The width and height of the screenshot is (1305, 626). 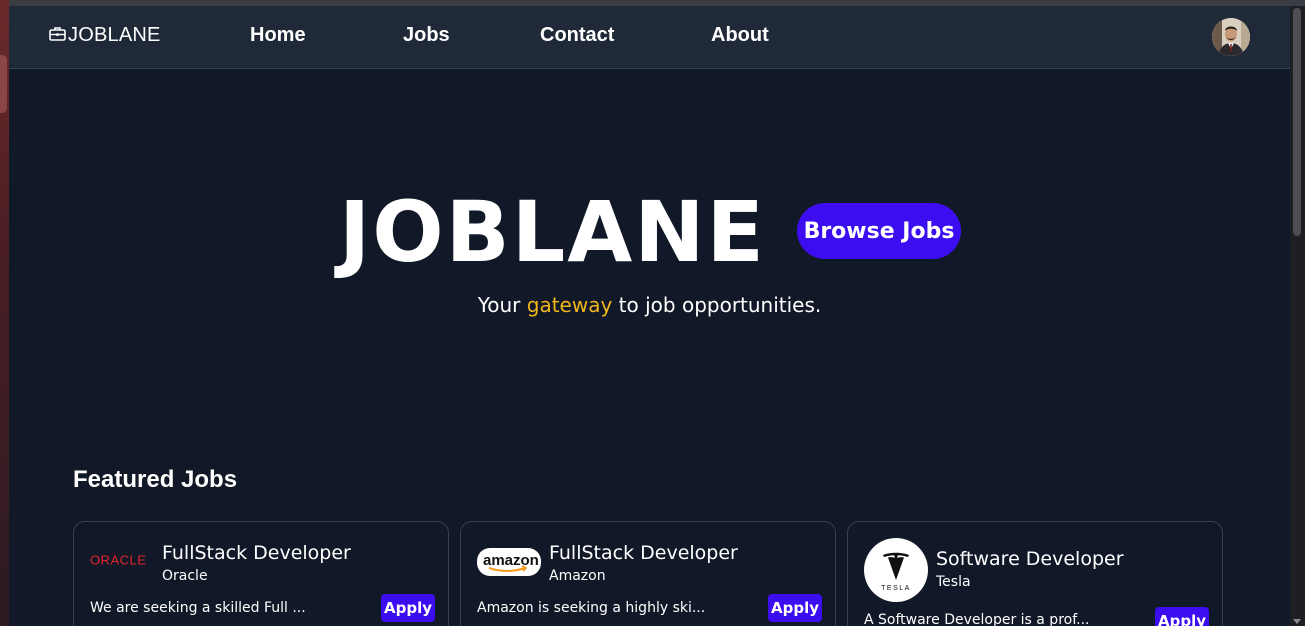 I want to click on featured-jobs-heading: Featured Jobs, so click(x=155, y=479).